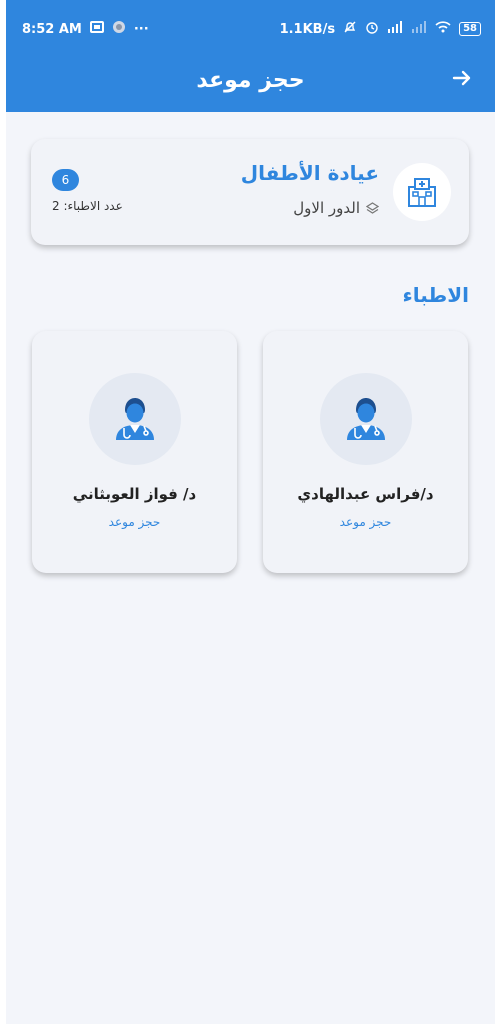 The image size is (501, 1024). I want to click on sim-icon, so click(96, 29).